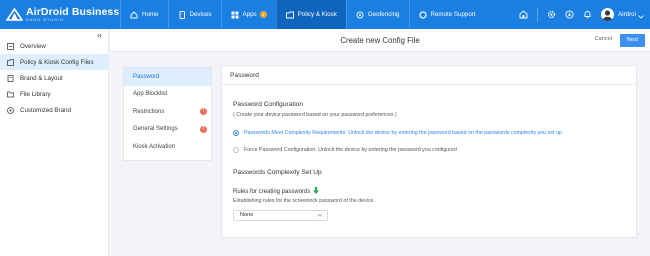 The height and width of the screenshot is (256, 650). I want to click on notification-bell-icon, so click(587, 14).